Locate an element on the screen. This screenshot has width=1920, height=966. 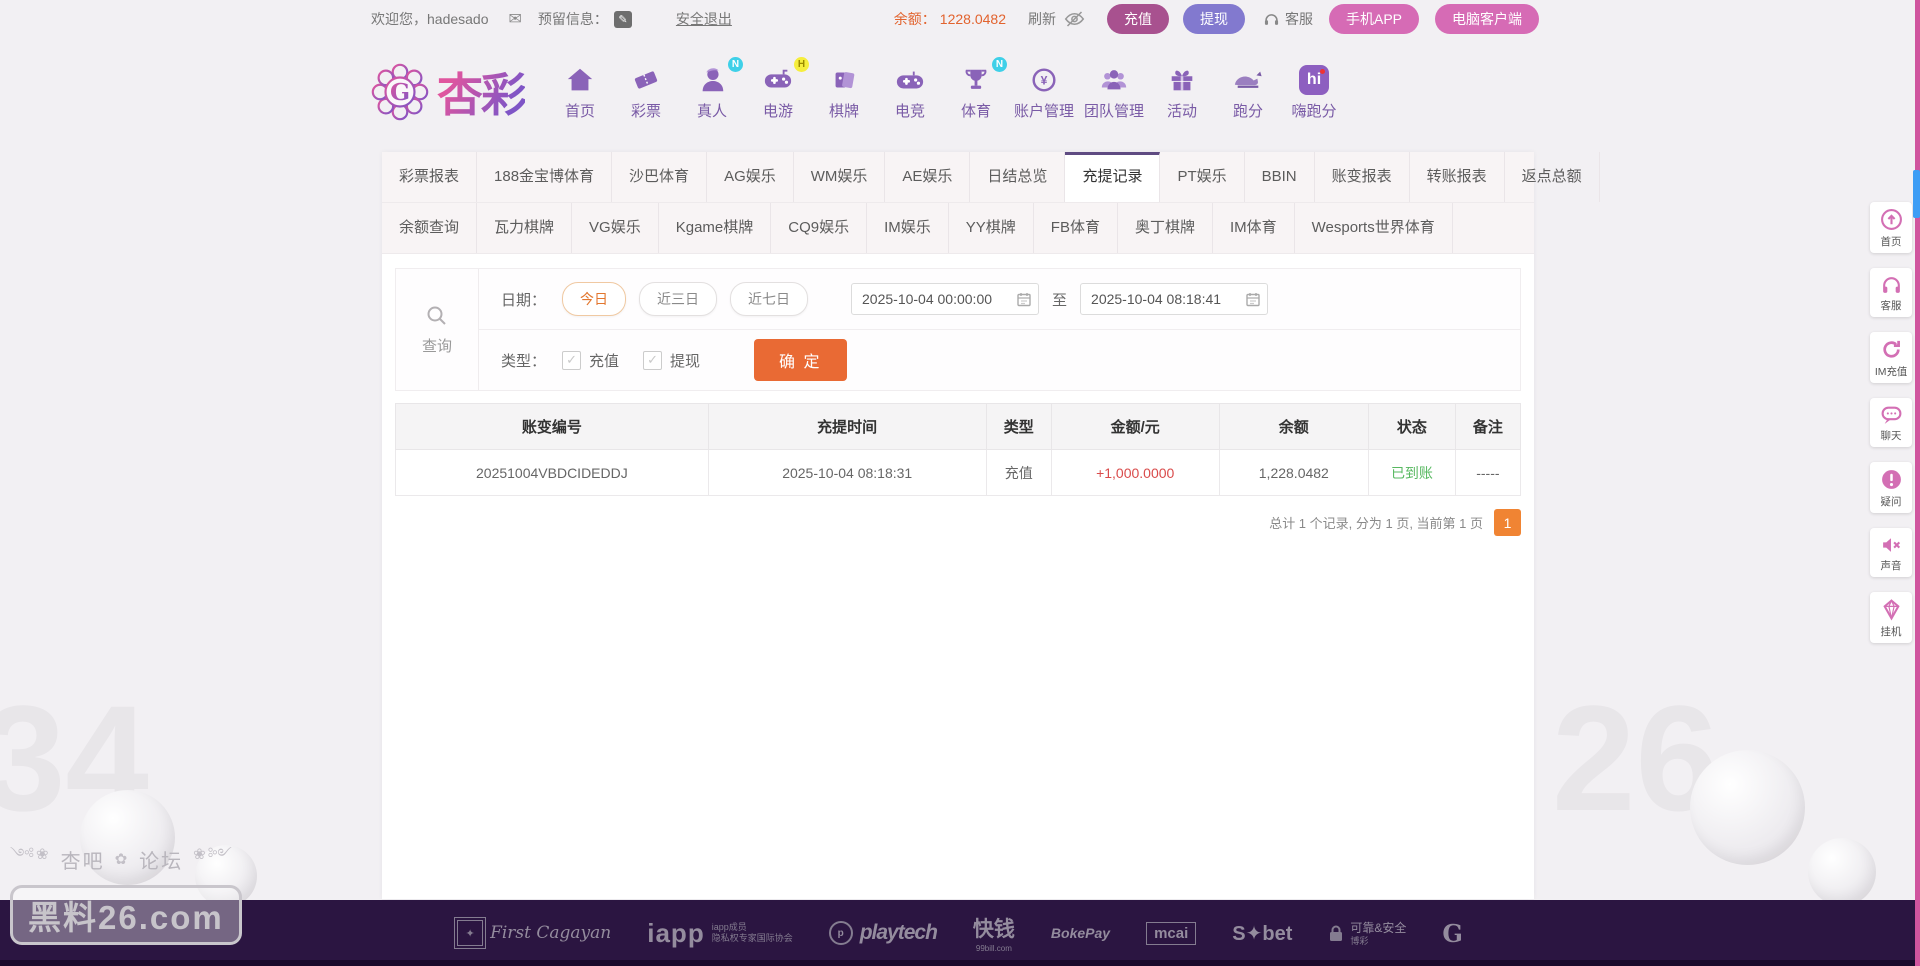
person-icon is located at coordinates (712, 79).